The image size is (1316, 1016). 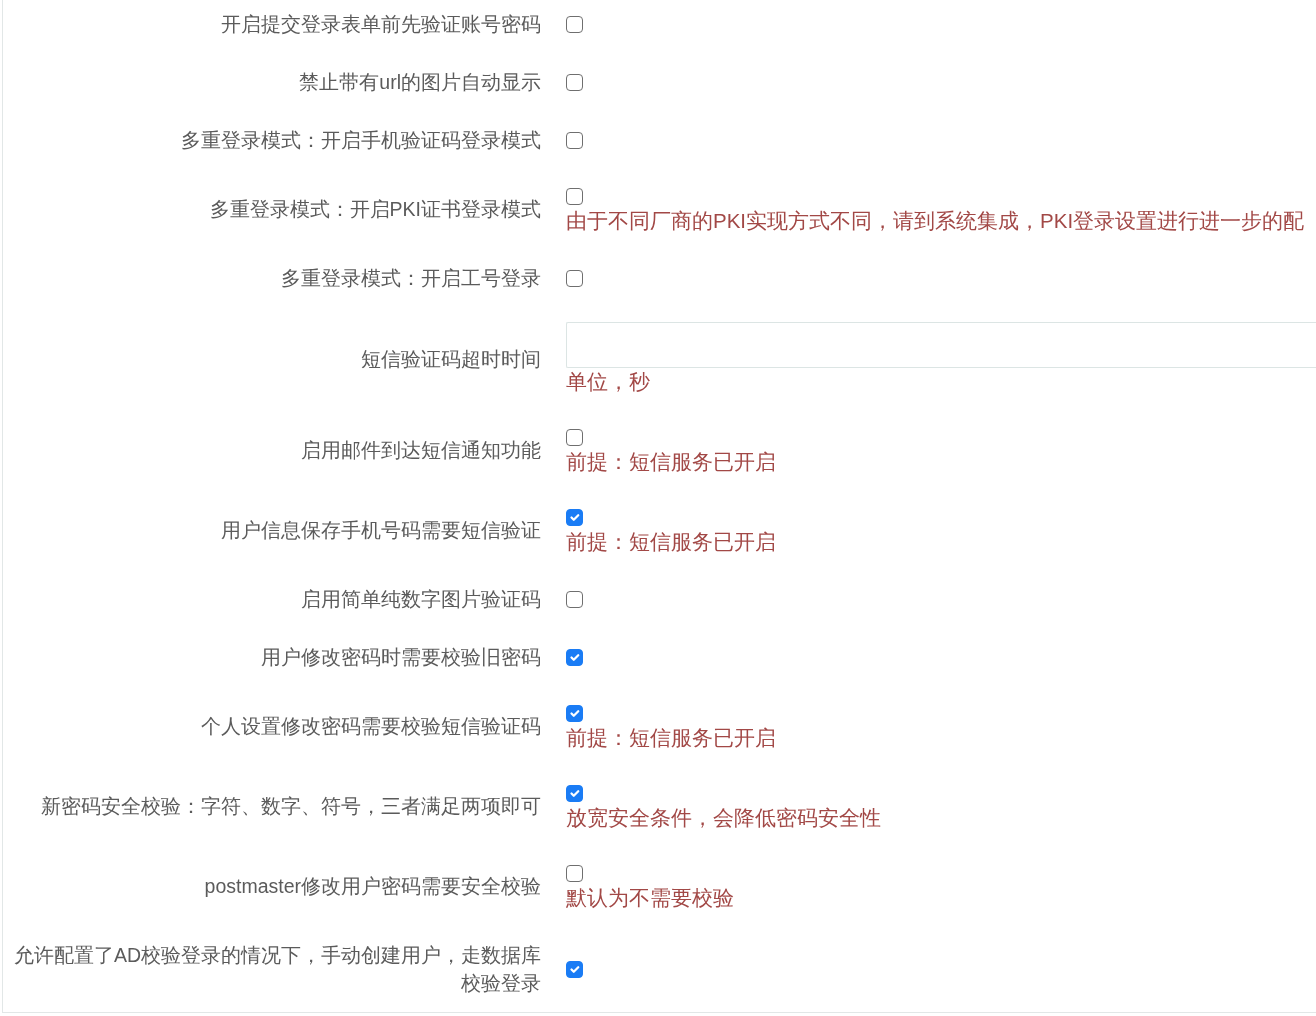 I want to click on setting-label: postmaster修改用户密码需要安全校验, so click(x=372, y=886).